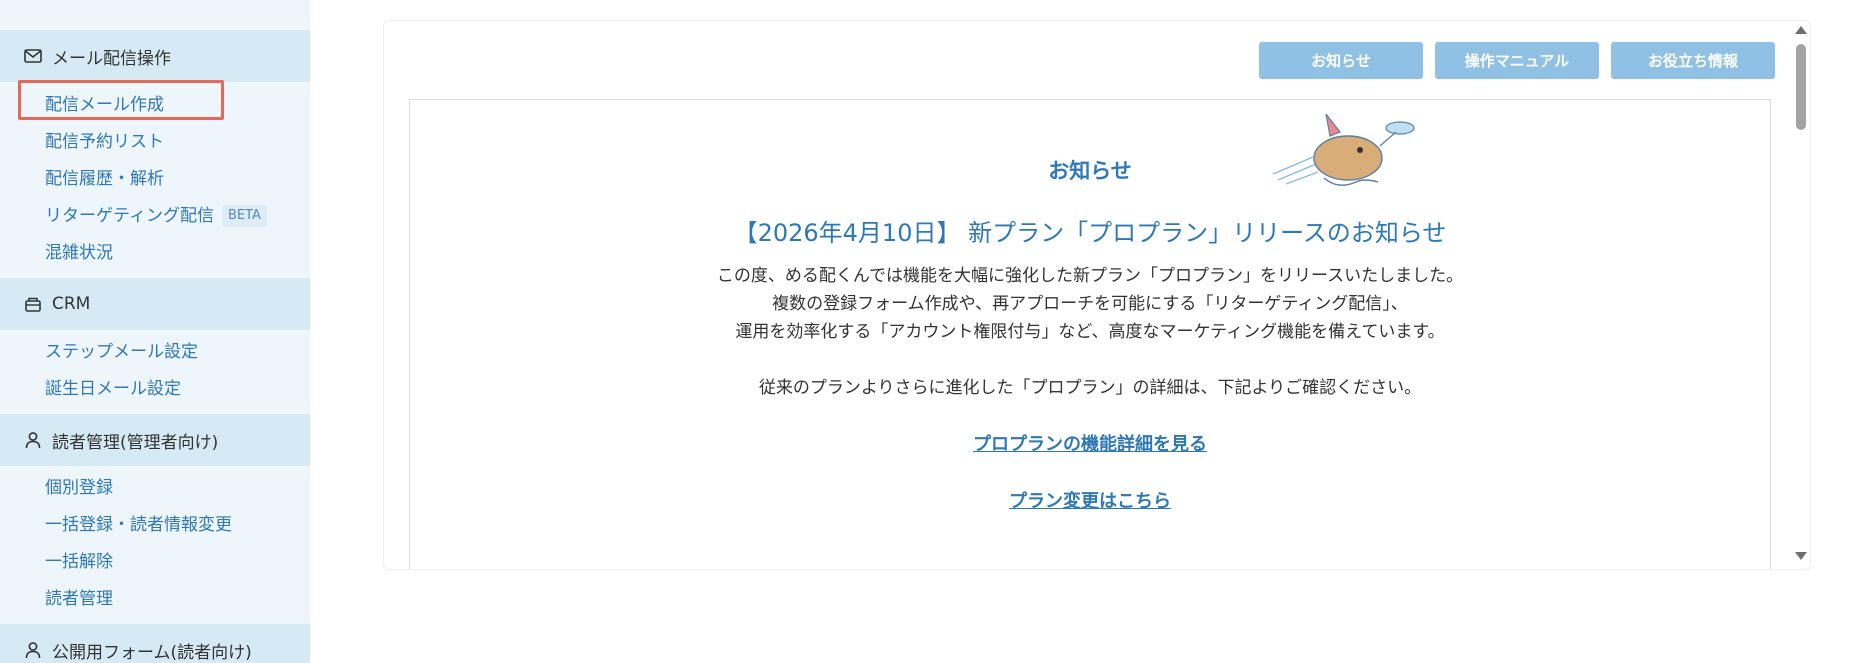 The width and height of the screenshot is (1857, 663). Describe the element at coordinates (104, 142) in the screenshot. I see `sidebar-item-schedule: 配信予約リスト` at that location.